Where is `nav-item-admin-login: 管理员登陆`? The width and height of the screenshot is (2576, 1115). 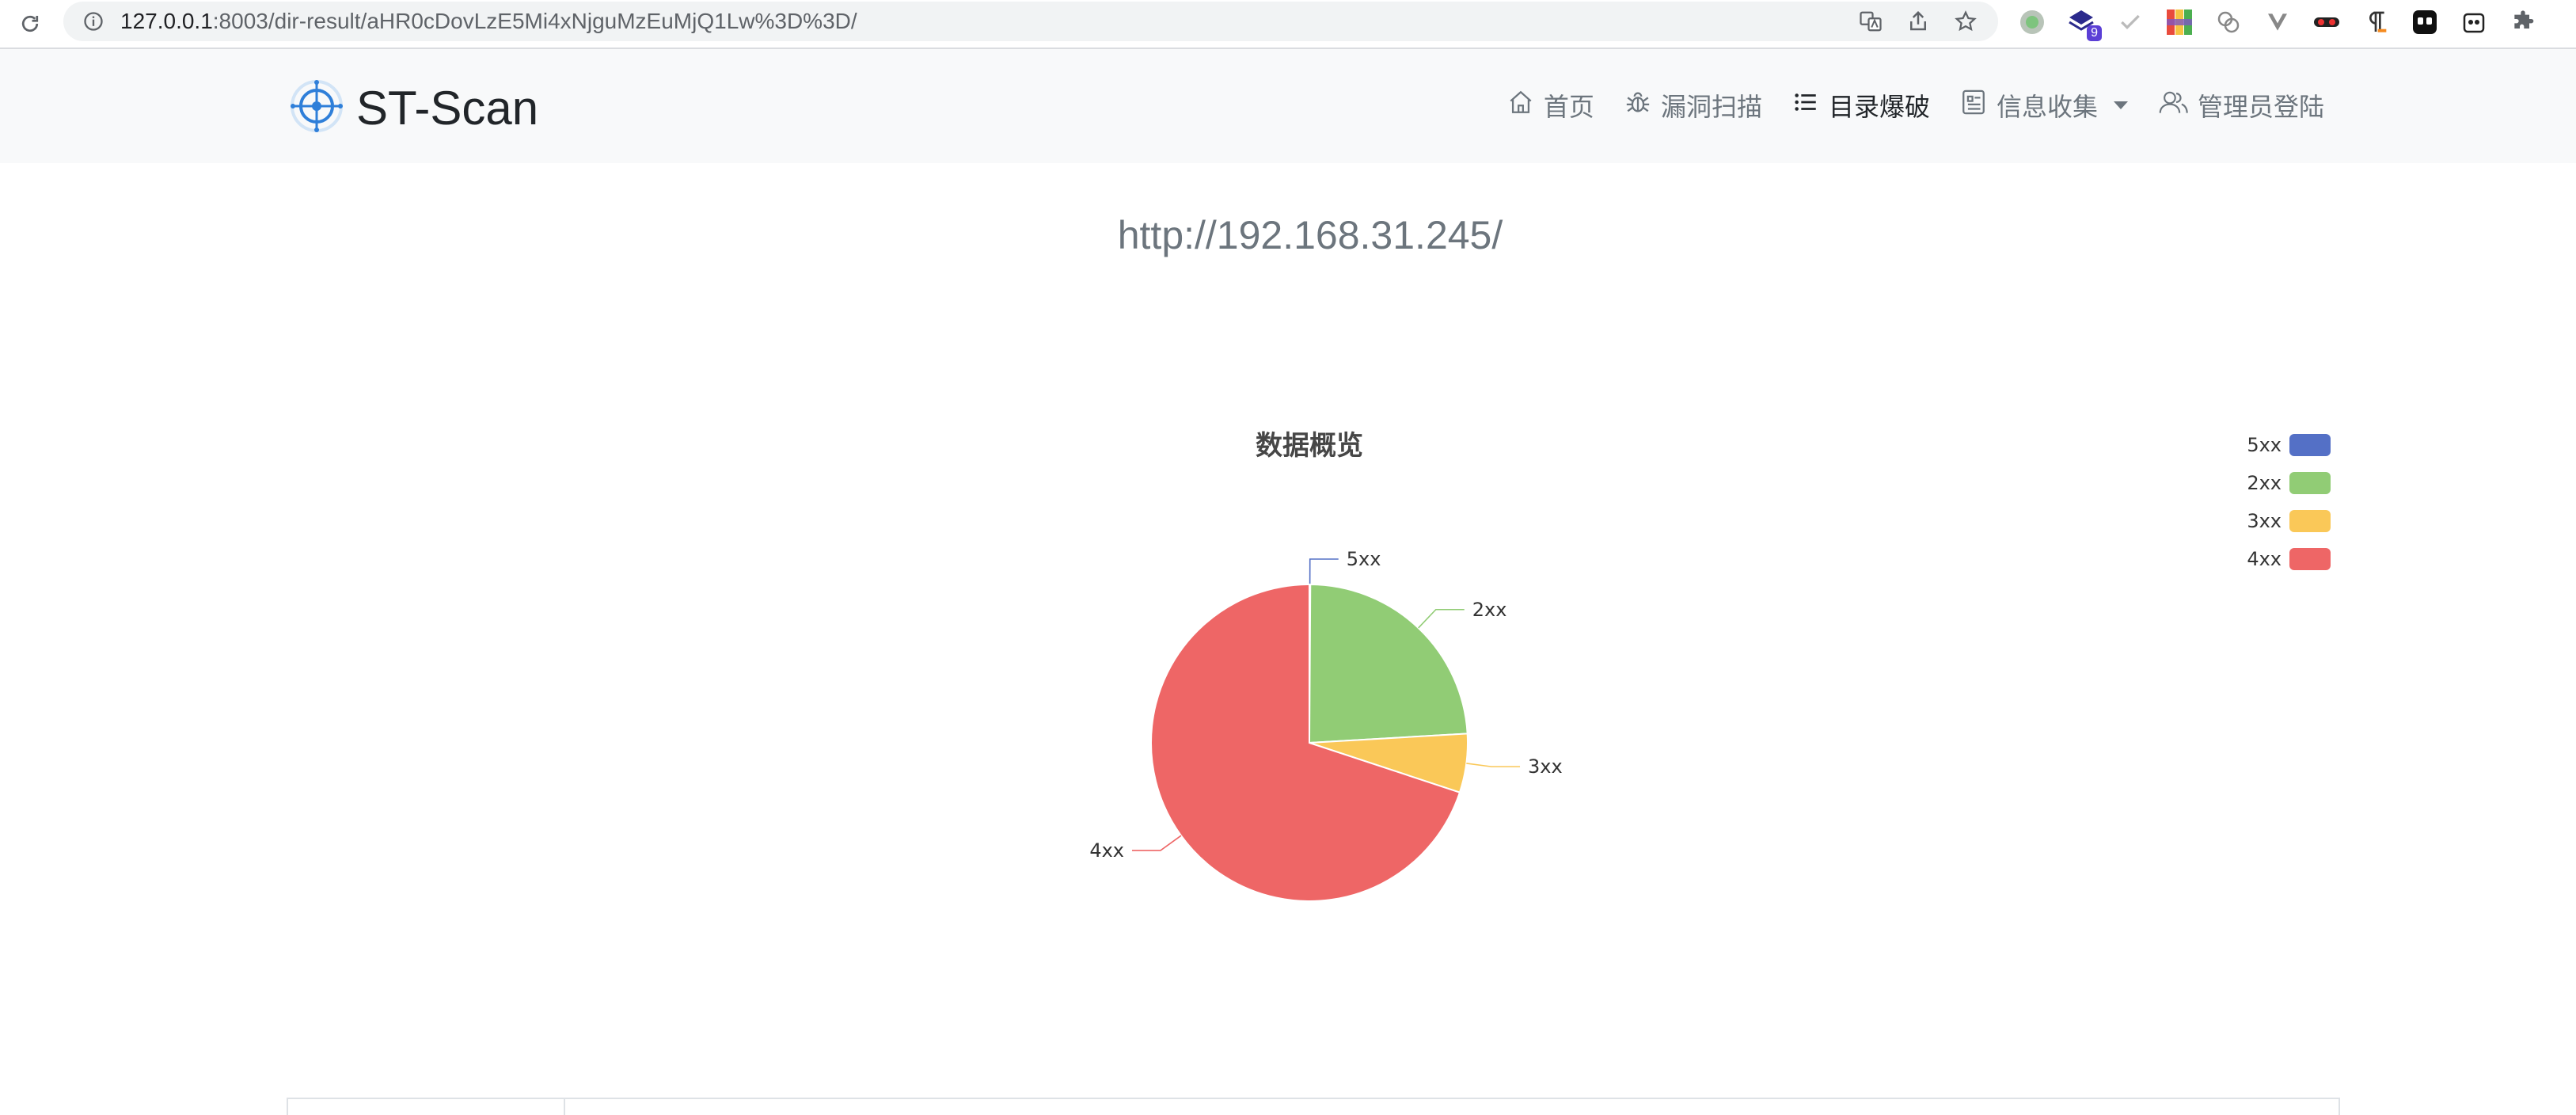
nav-item-admin-login: 管理员登陆 is located at coordinates (2241, 105).